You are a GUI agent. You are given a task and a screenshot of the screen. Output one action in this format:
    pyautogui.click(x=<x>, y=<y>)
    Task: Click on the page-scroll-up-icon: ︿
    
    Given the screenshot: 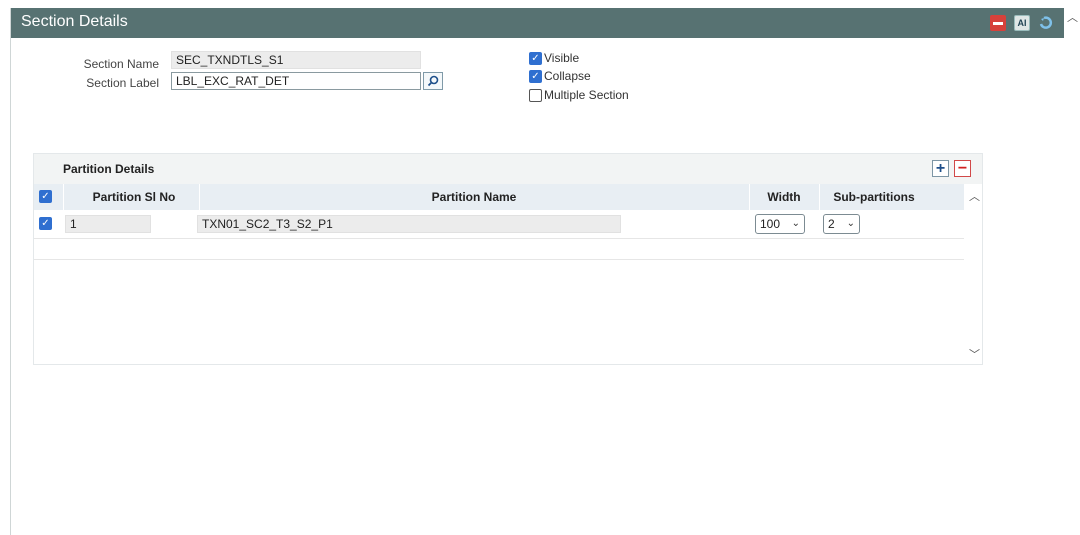 What is the action you would take?
    pyautogui.click(x=1072, y=17)
    